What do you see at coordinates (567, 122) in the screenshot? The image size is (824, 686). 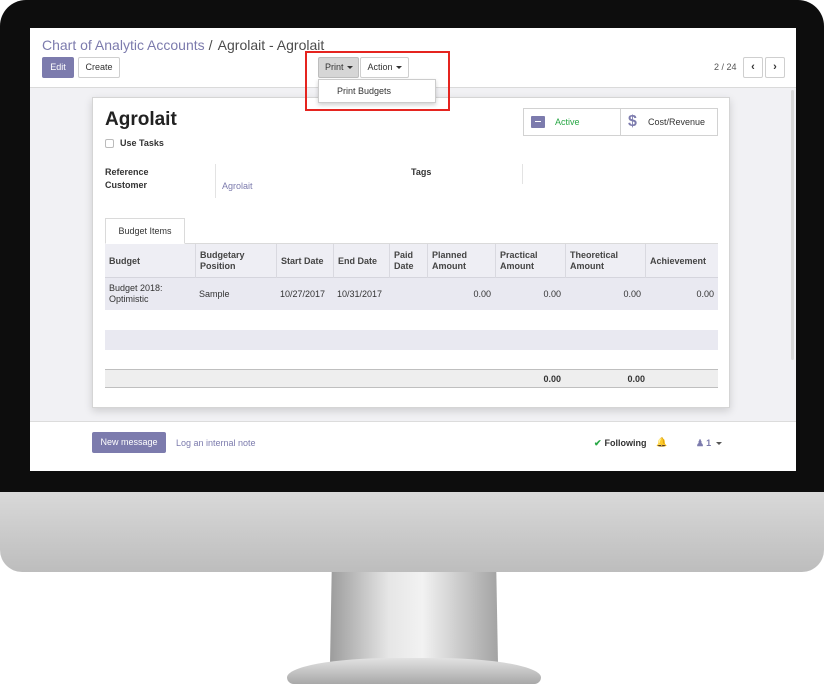 I see `active-label: Active` at bounding box center [567, 122].